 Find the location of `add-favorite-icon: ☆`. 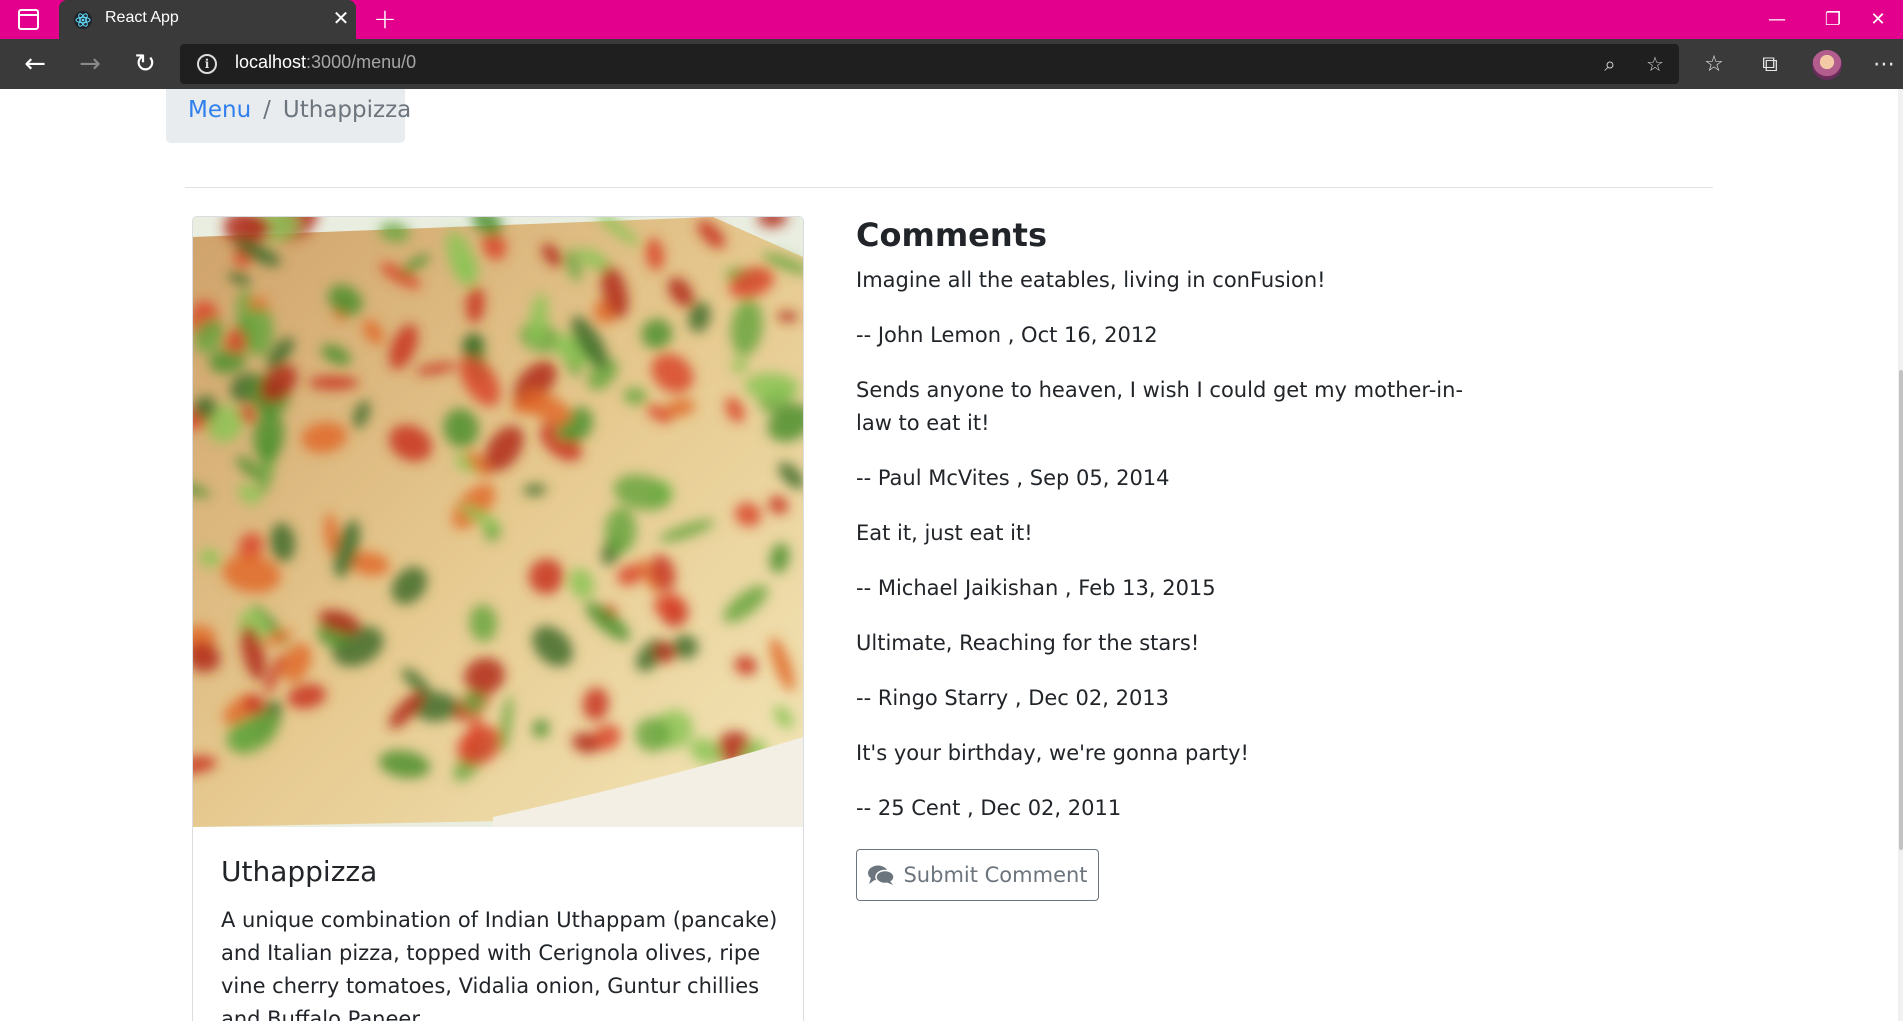

add-favorite-icon: ☆ is located at coordinates (1655, 64).